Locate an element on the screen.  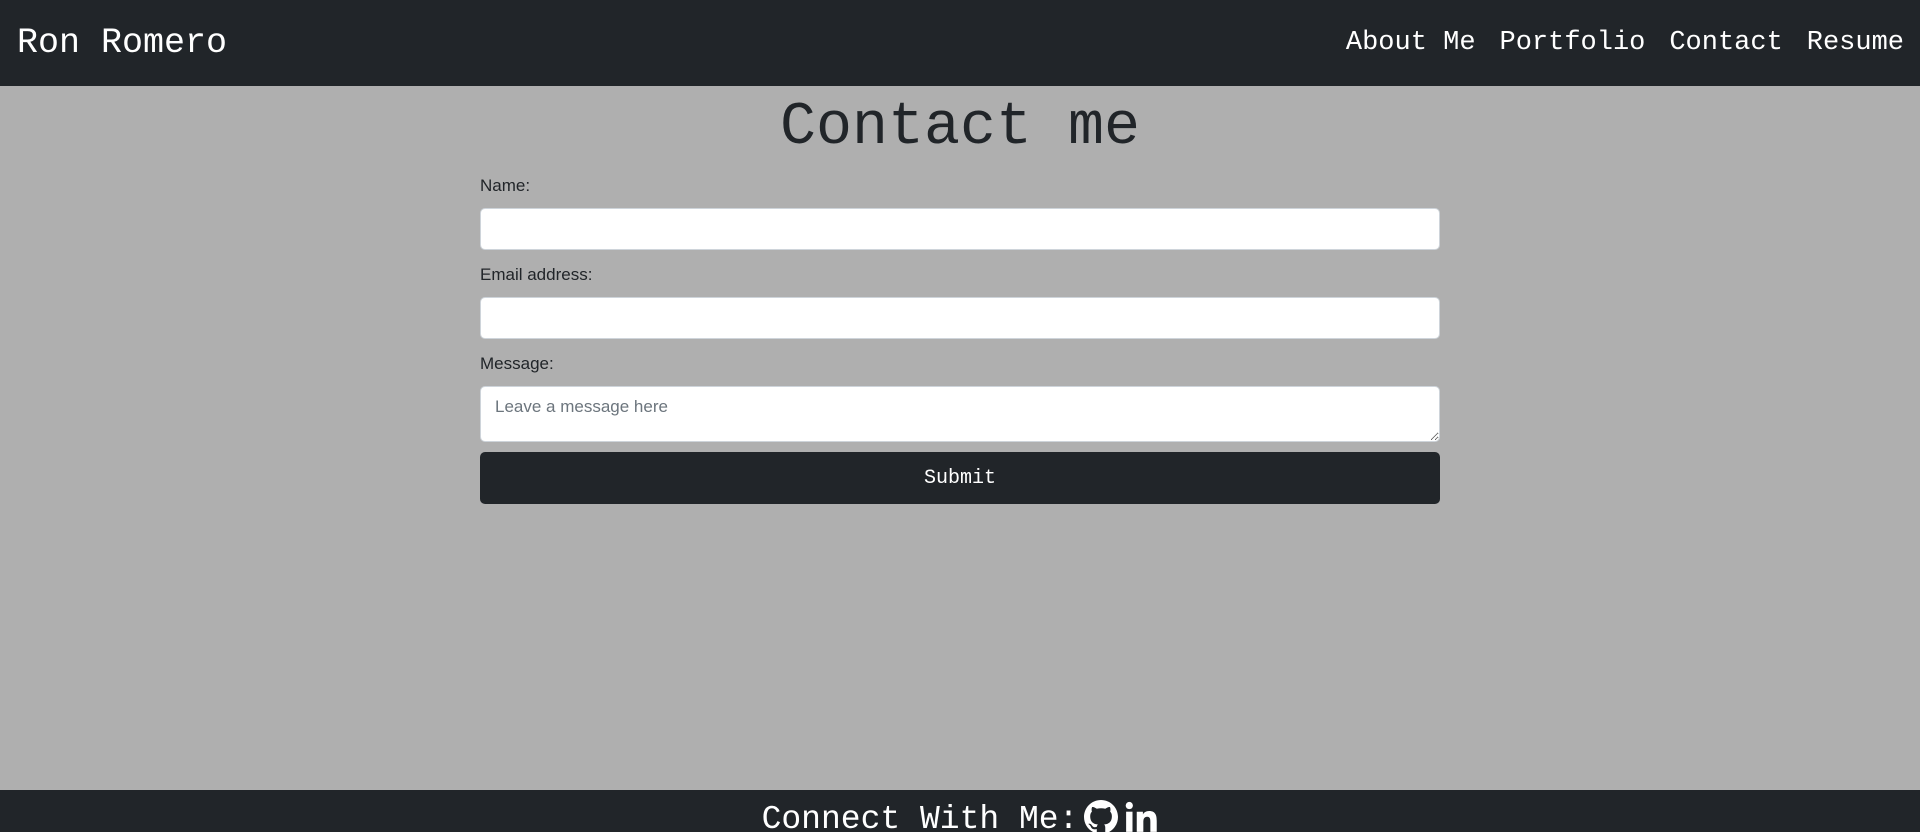
page-title: Contact me is located at coordinates (960, 128).